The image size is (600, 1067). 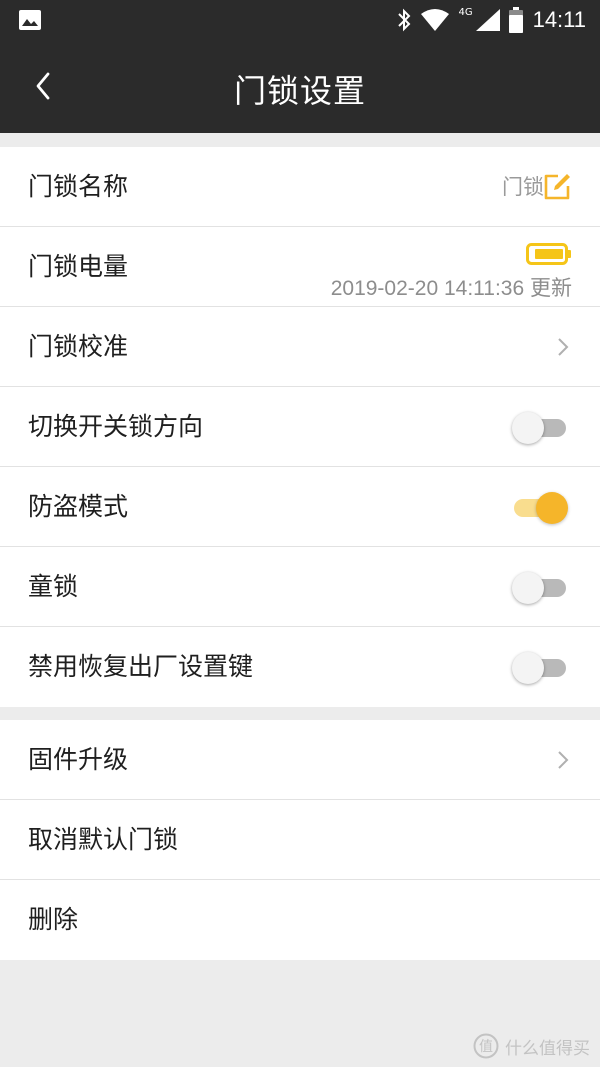 I want to click on title-bar: 门锁设置, so click(x=300, y=86).